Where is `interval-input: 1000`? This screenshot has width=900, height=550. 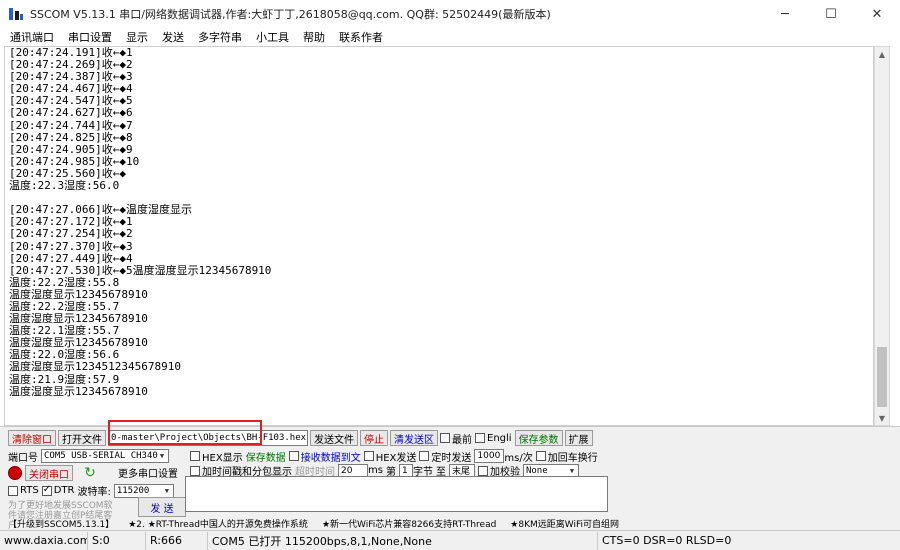 interval-input: 1000 is located at coordinates (489, 456).